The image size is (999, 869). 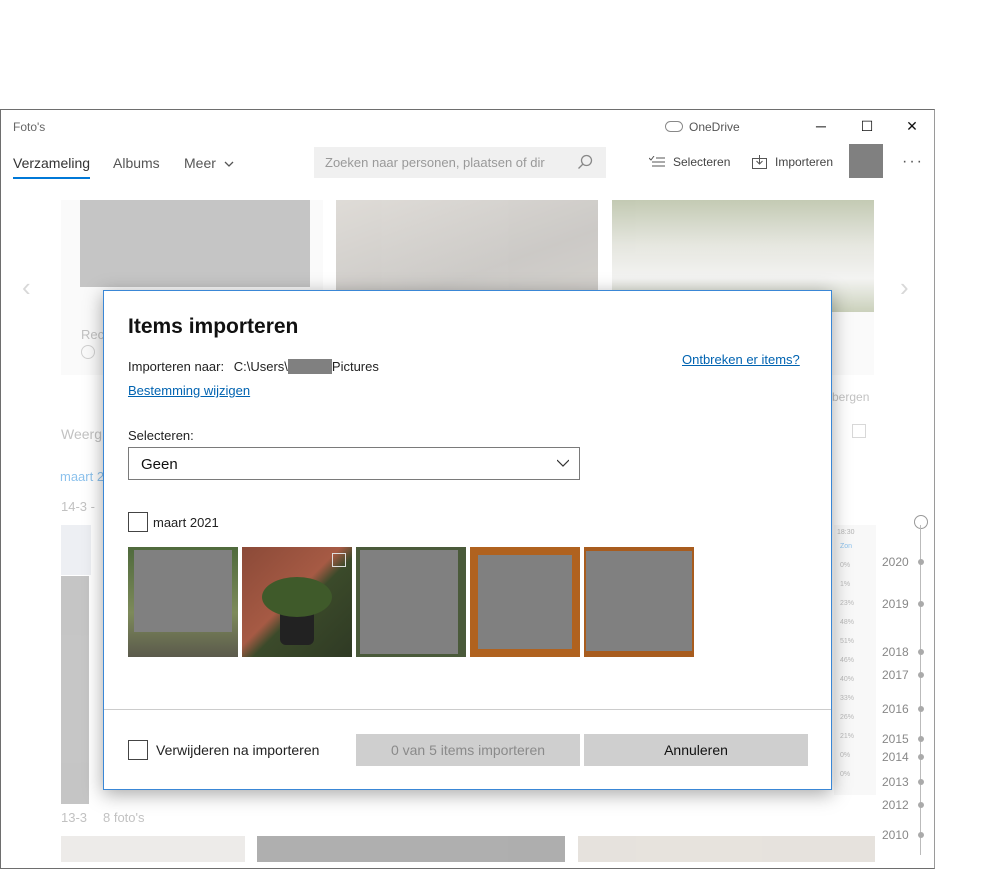 What do you see at coordinates (467, 709) in the screenshot?
I see `dialog-divider` at bounding box center [467, 709].